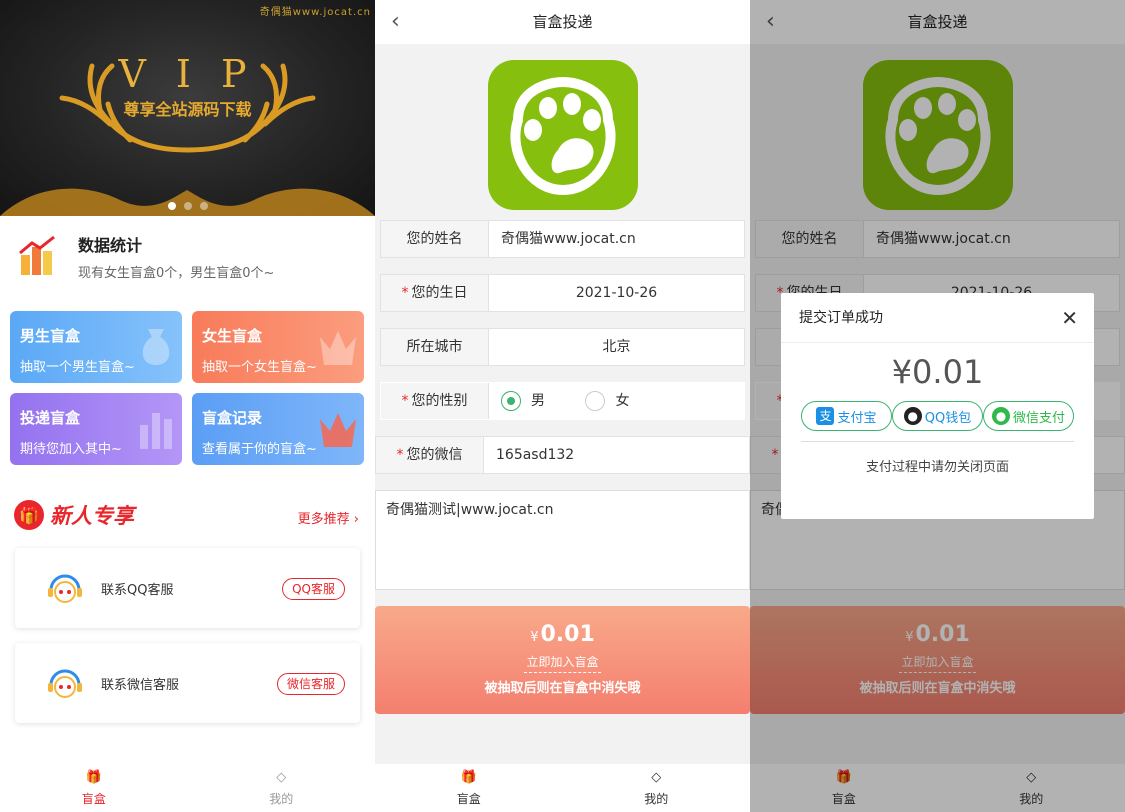 Image resolution: width=1125 pixels, height=812 pixels. I want to click on radio-label: 女, so click(622, 401).